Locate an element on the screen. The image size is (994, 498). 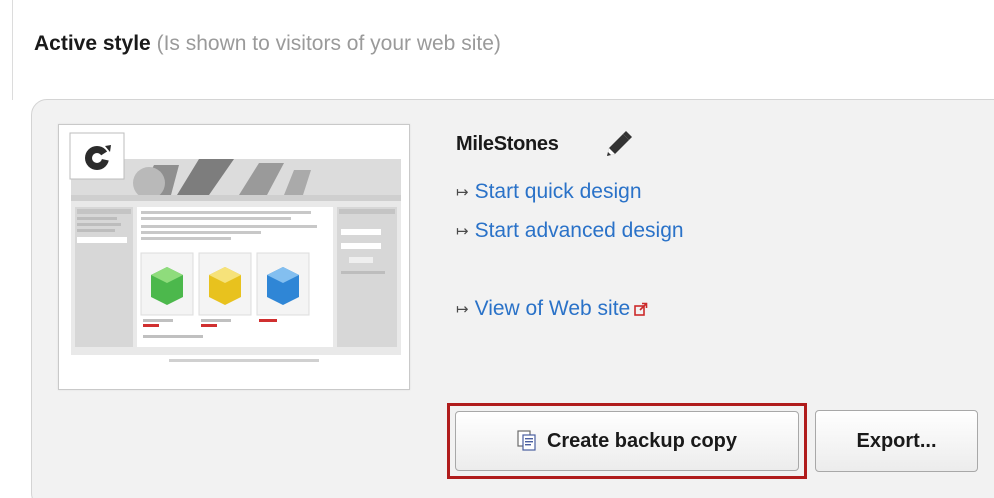
pencil-icon is located at coordinates (618, 145).